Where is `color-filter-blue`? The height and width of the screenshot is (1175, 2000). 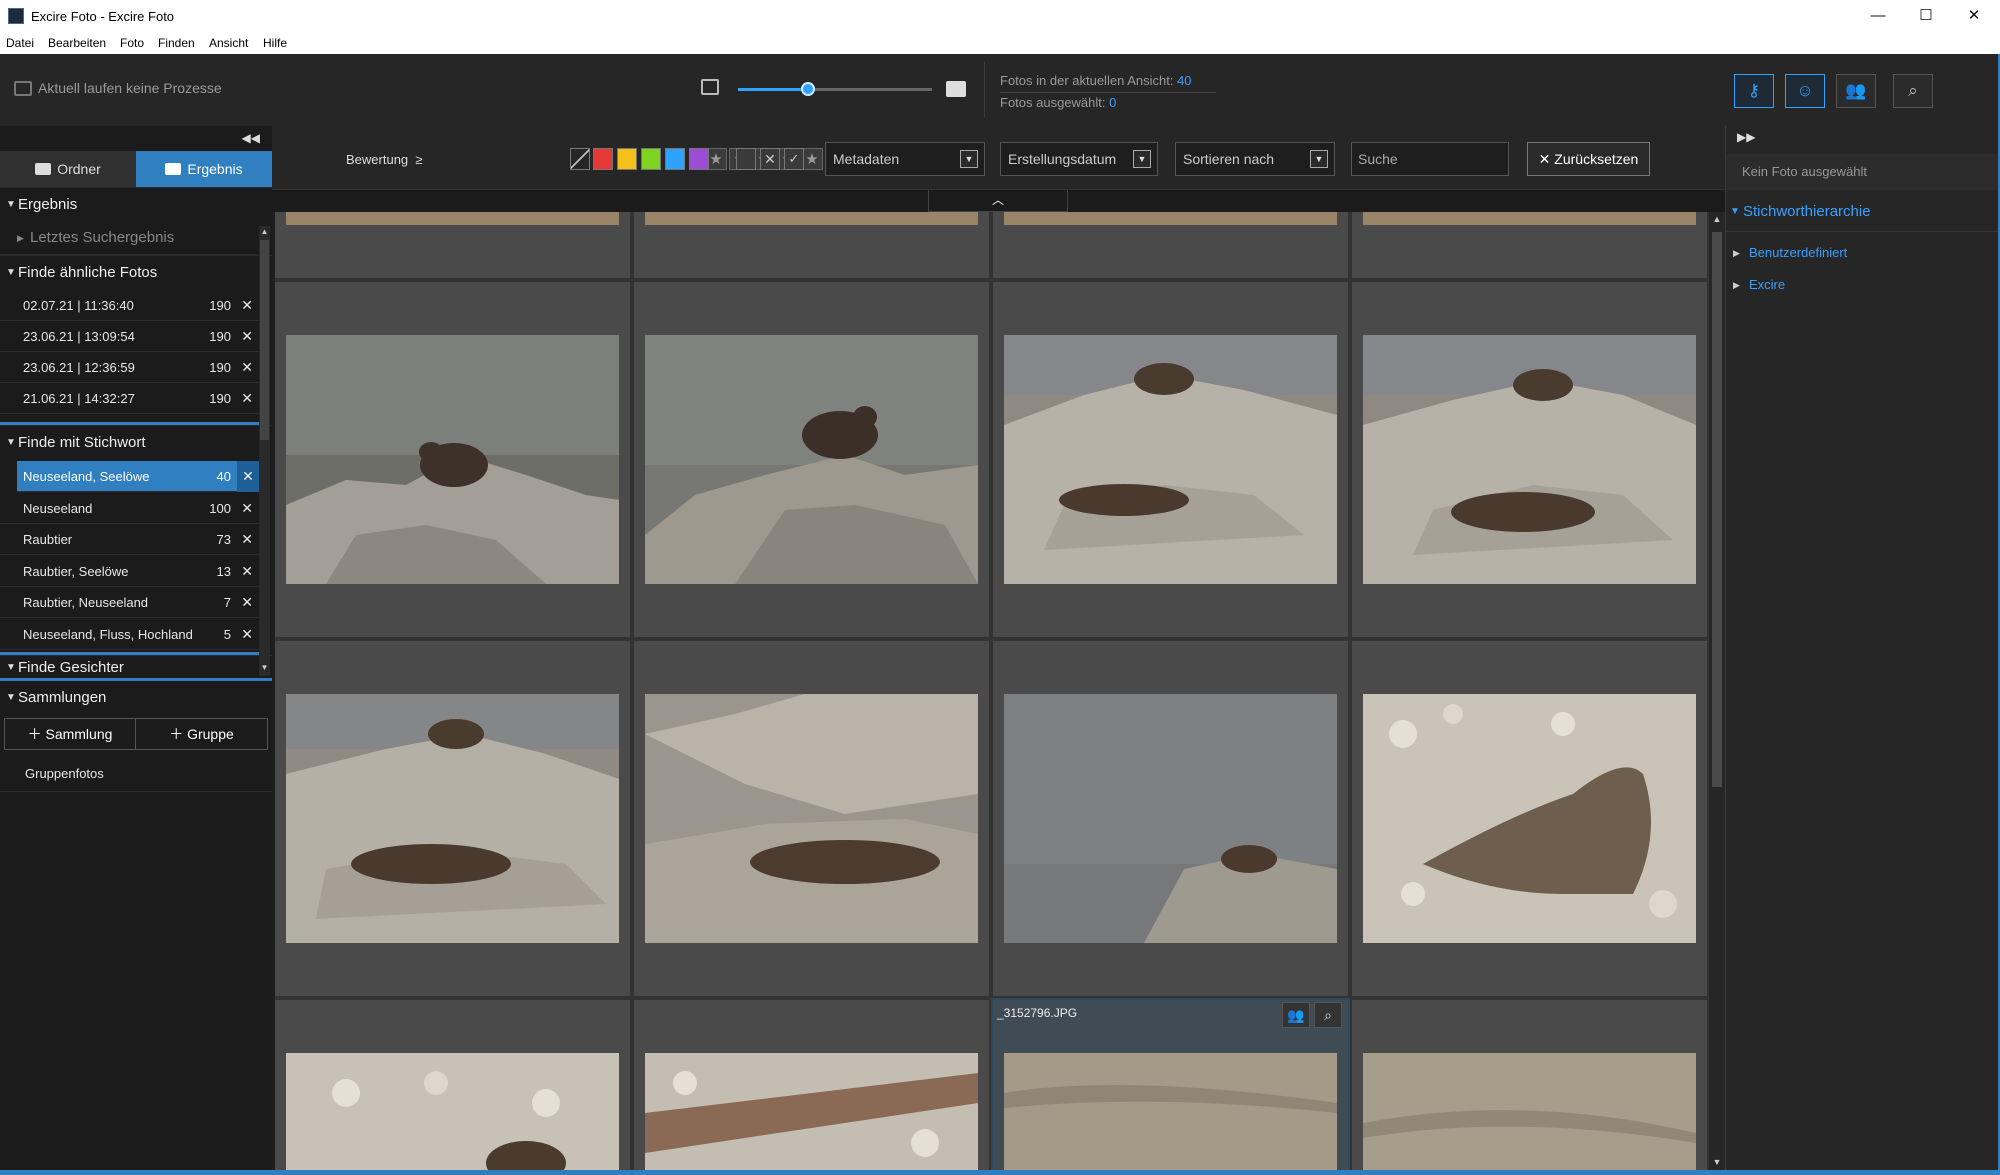
color-filter-blue is located at coordinates (675, 159).